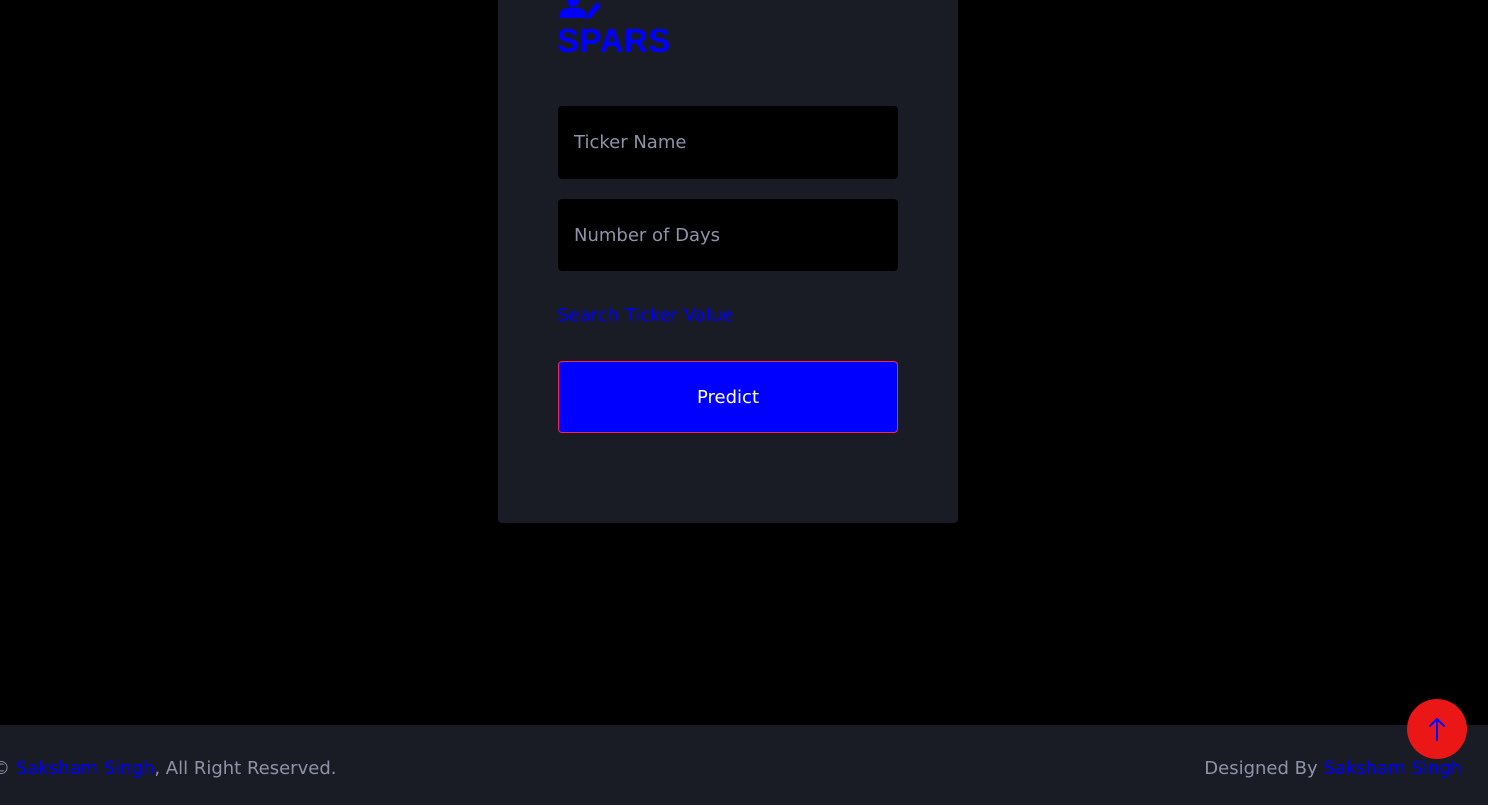 The image size is (1488, 805). Describe the element at coordinates (1261, 768) in the screenshot. I see `designed-by-prefix: Designed By` at that location.